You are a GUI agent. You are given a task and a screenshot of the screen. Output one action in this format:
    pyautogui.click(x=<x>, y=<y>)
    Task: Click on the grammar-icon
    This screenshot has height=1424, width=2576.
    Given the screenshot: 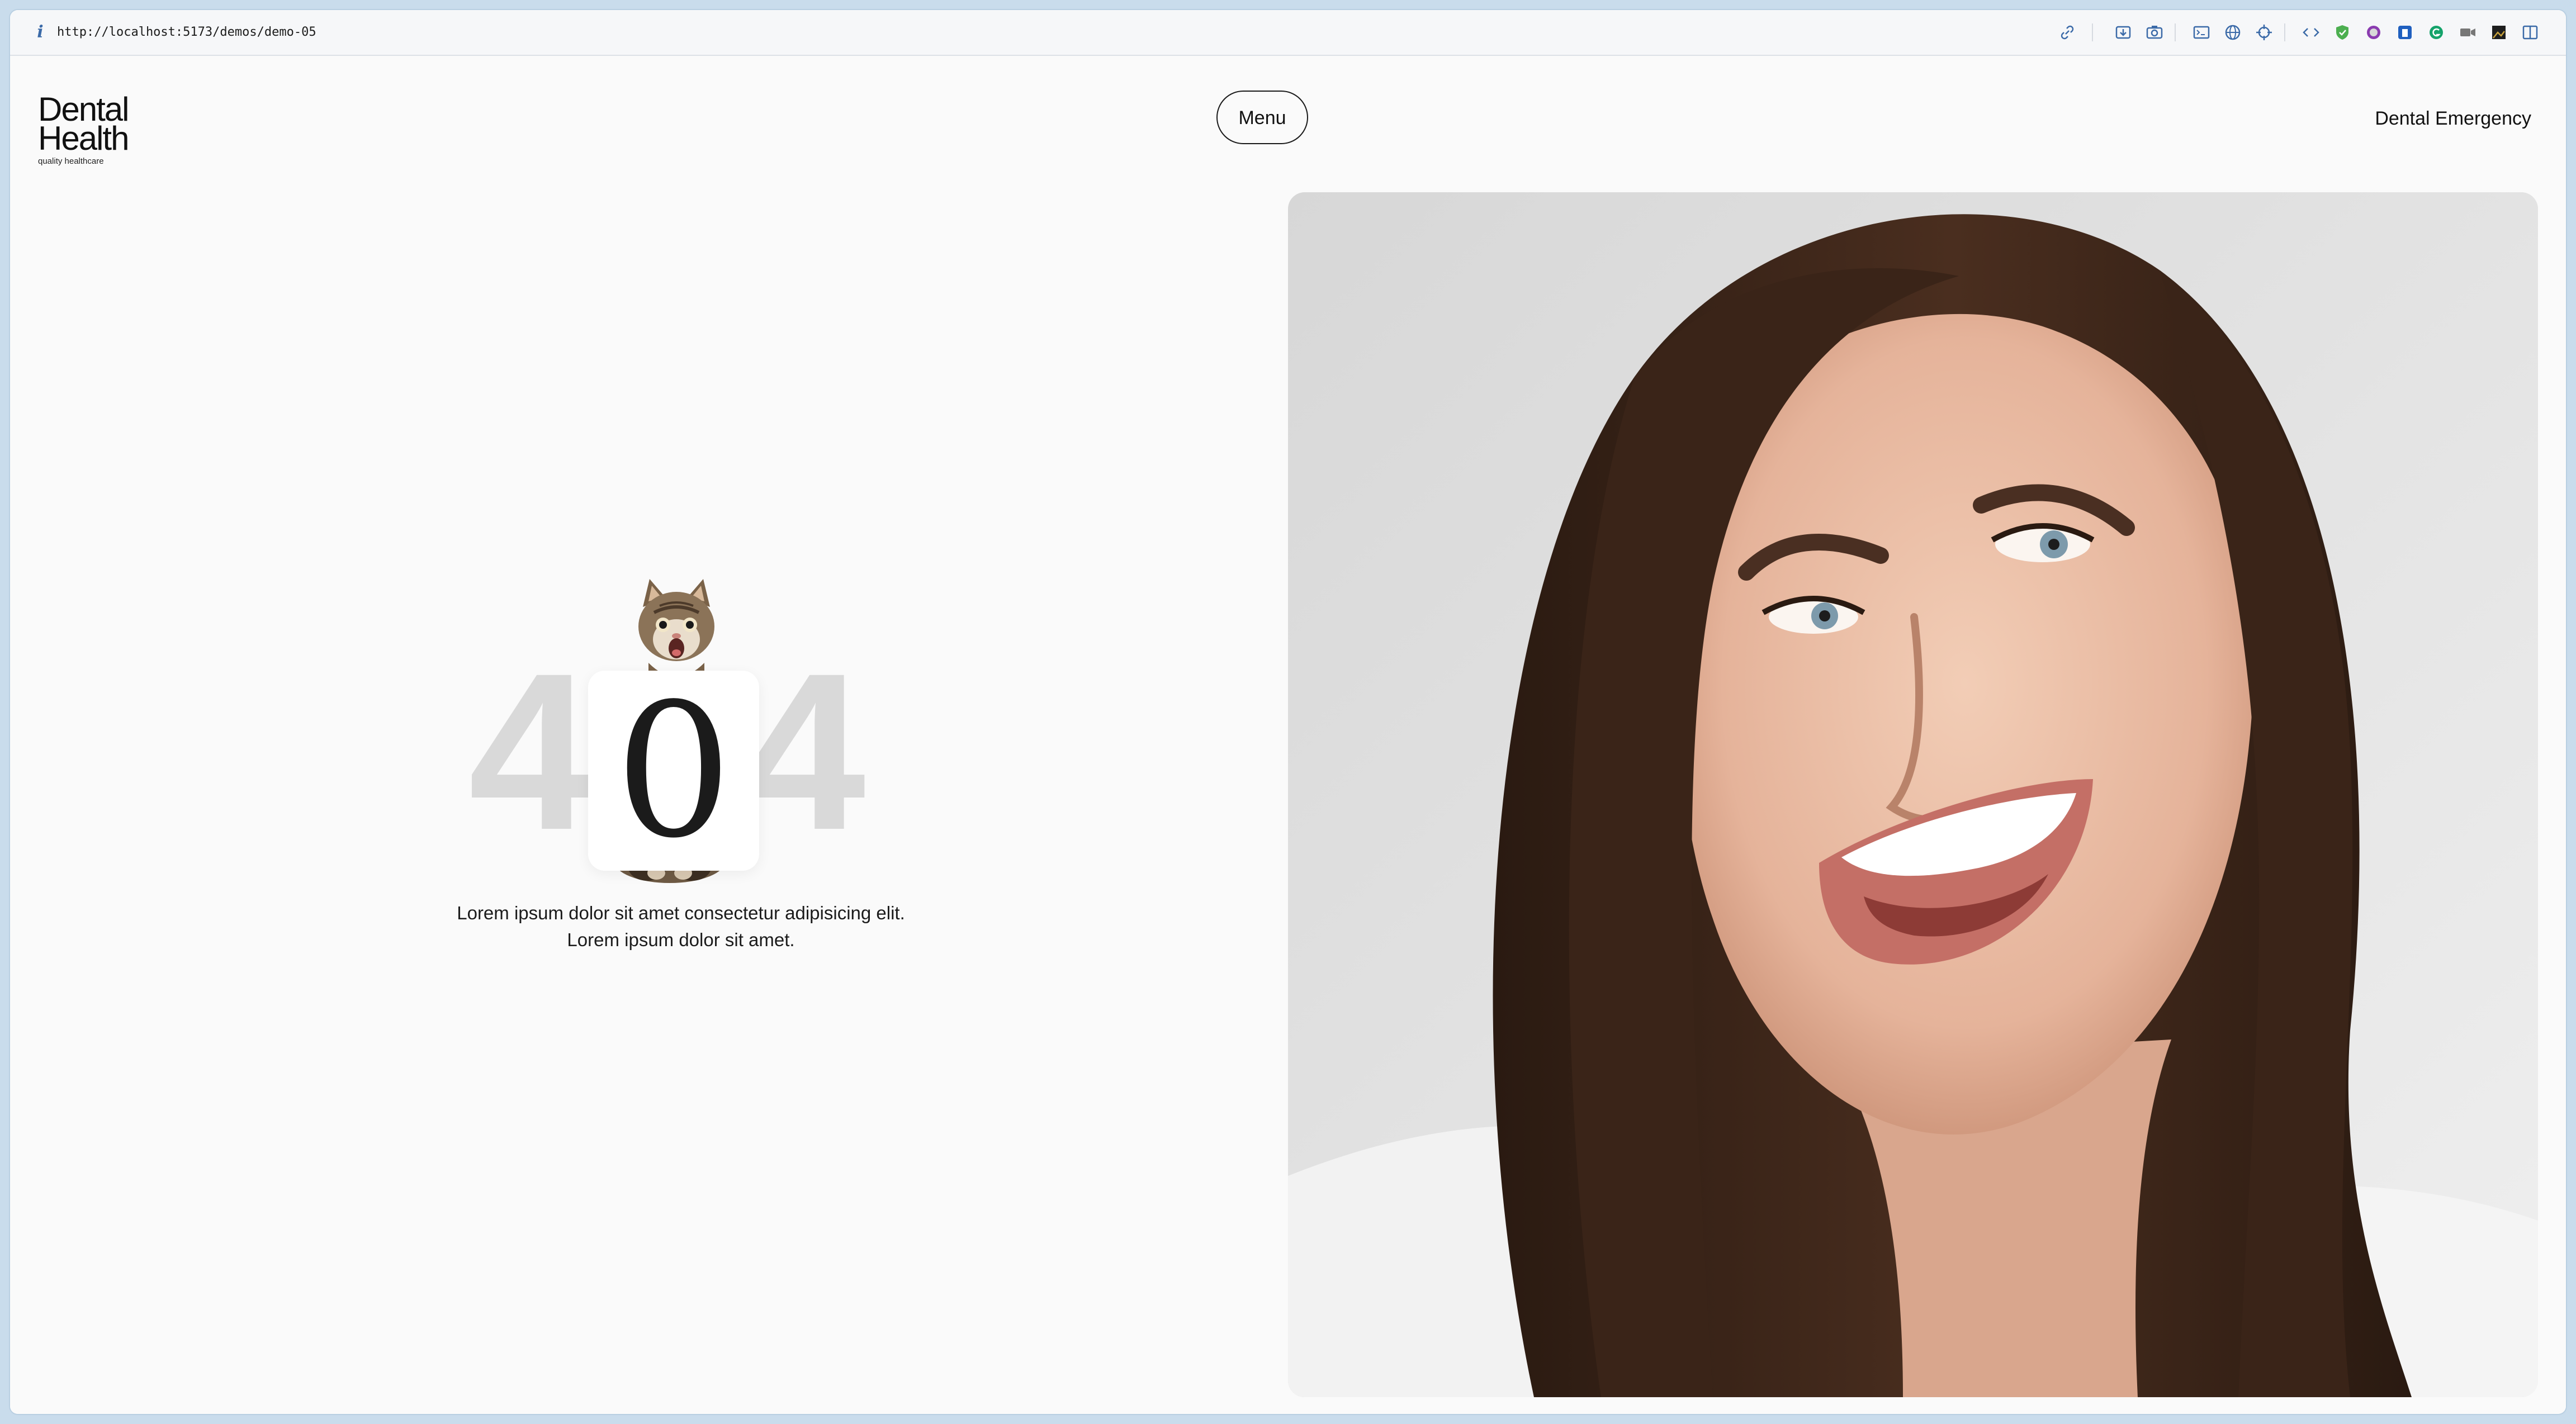 What is the action you would take?
    pyautogui.click(x=2436, y=32)
    